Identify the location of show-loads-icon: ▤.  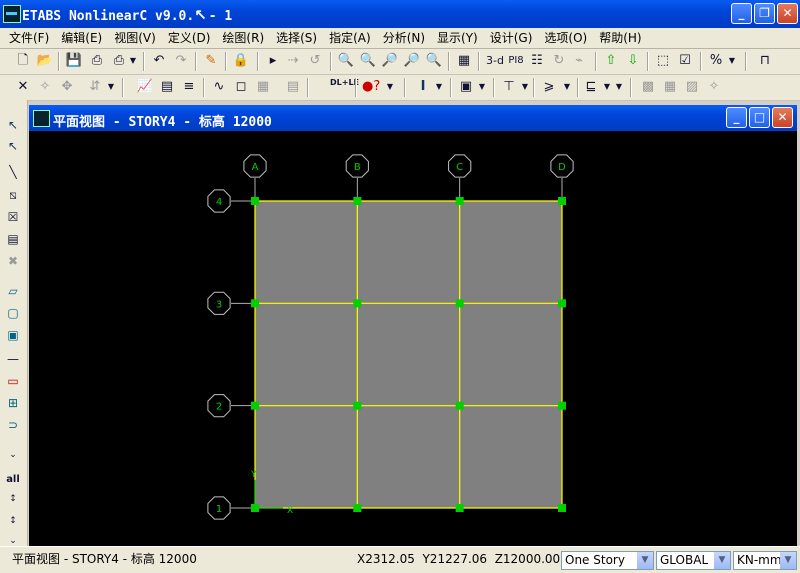
(167, 87).